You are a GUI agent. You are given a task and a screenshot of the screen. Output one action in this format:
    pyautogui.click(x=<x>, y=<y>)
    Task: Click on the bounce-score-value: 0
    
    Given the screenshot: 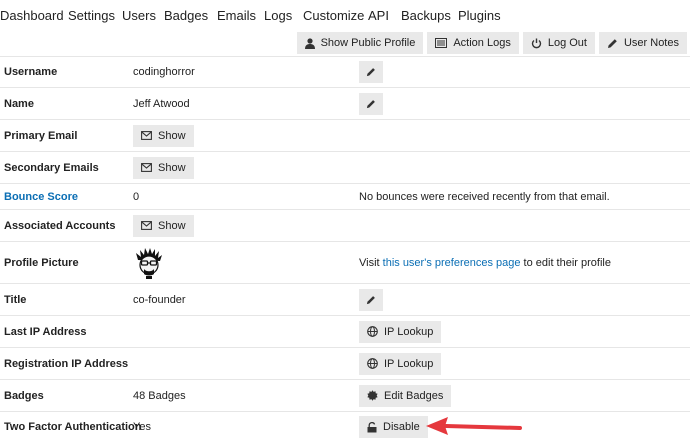 What is the action you would take?
    pyautogui.click(x=136, y=196)
    